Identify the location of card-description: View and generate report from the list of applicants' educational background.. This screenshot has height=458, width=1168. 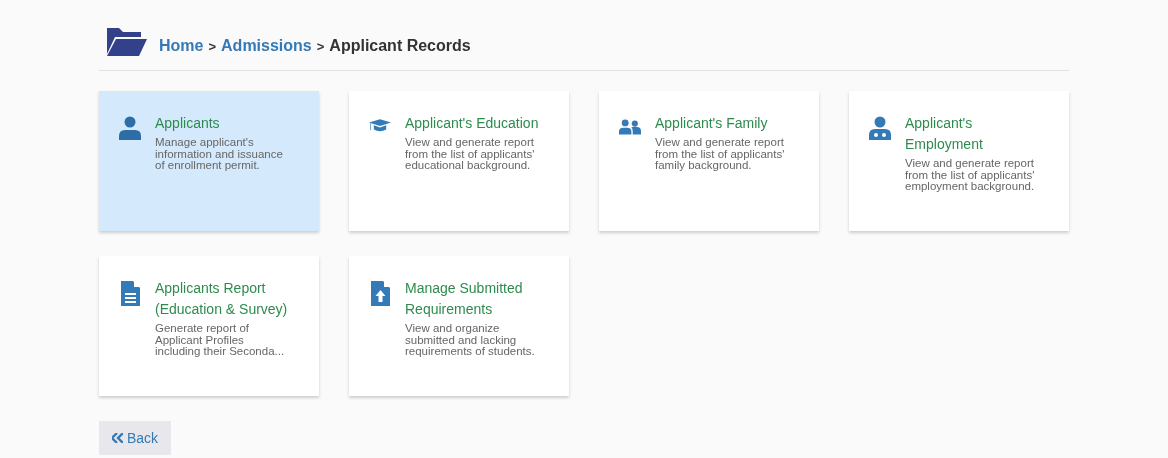
(470, 154).